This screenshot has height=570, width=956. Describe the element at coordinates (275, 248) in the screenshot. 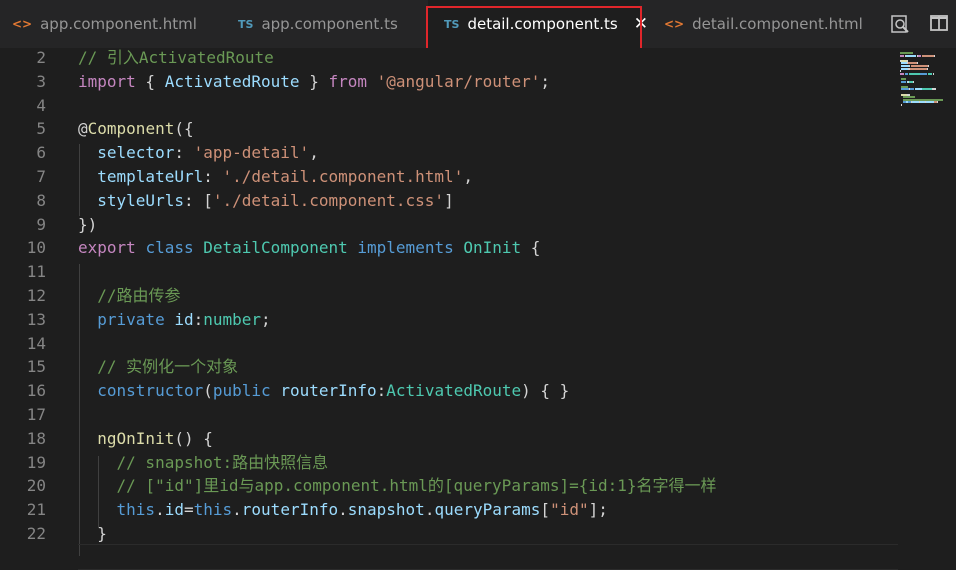

I see `code-token: DetailComponent` at that location.